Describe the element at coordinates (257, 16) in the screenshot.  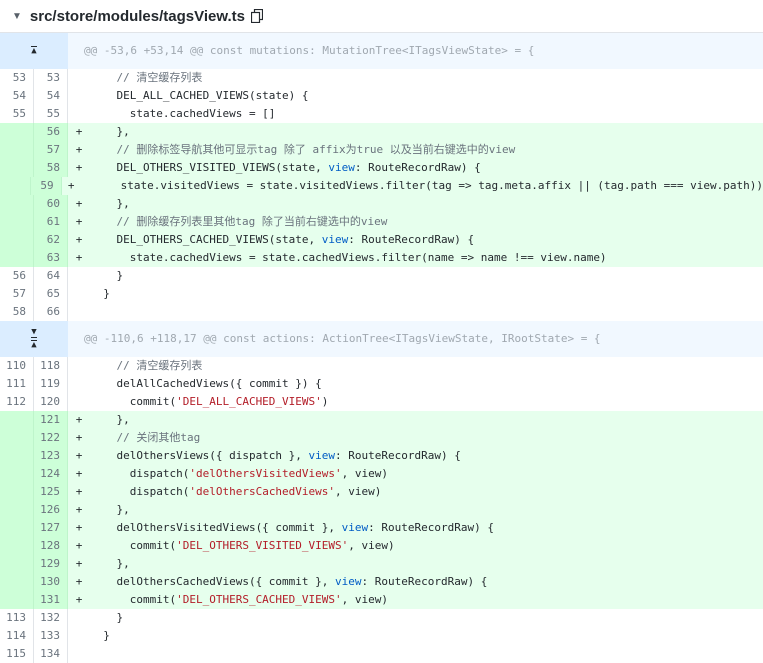
I see `copy-icon` at that location.